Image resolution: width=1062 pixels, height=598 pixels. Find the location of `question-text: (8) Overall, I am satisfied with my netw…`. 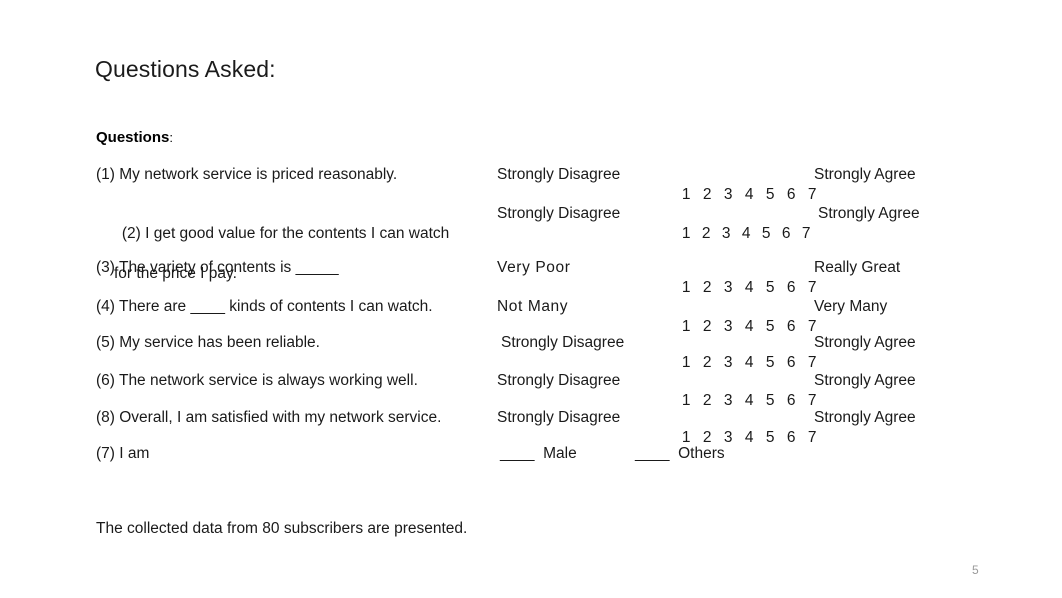

question-text: (8) Overall, I am satisfied with my netw… is located at coordinates (269, 417).